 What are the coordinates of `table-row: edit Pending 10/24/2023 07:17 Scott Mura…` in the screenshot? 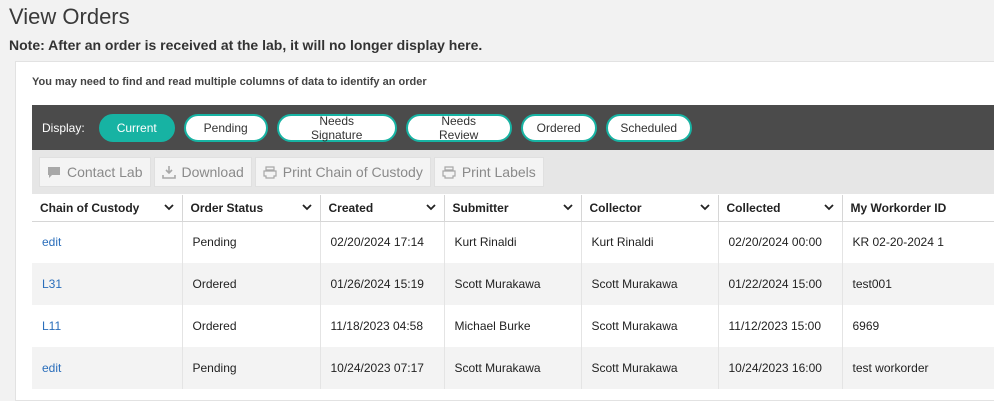 It's located at (513, 368).